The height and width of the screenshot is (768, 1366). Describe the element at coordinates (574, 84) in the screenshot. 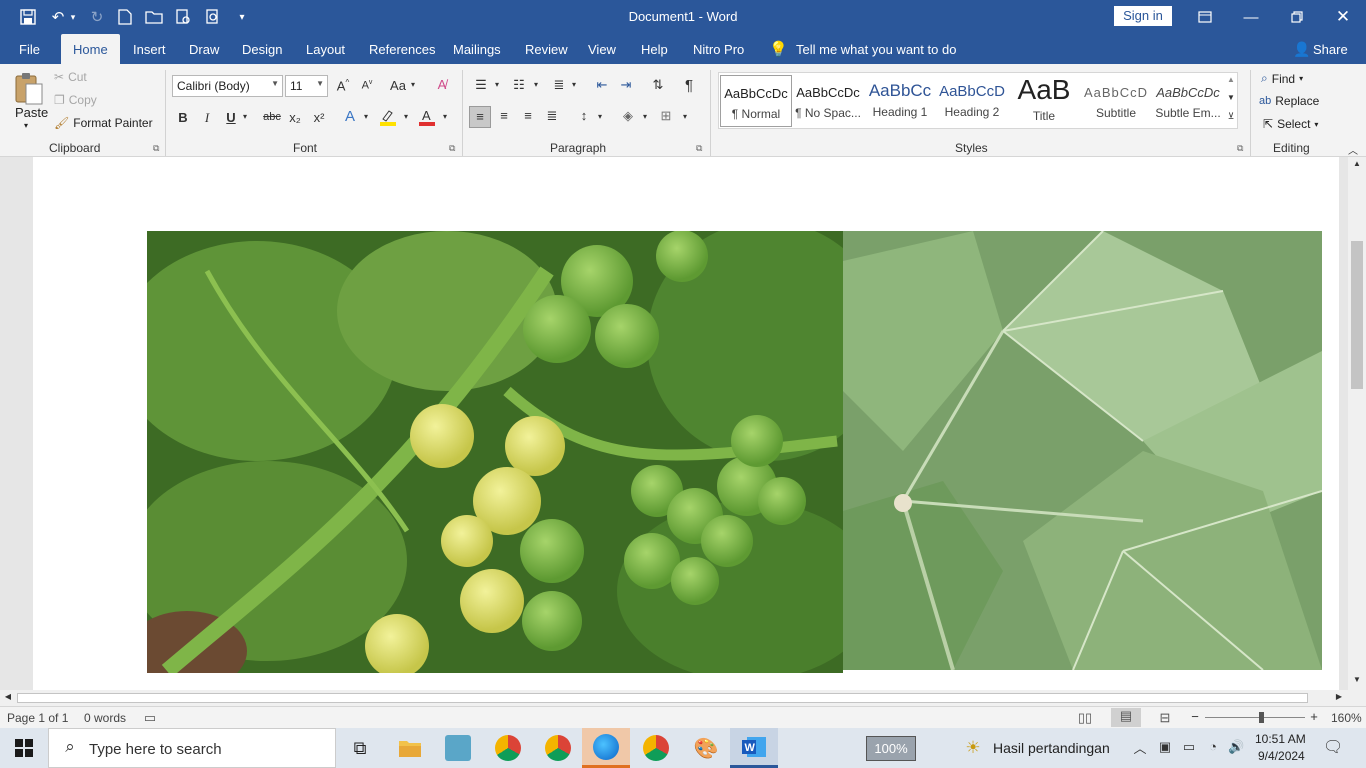

I see `multilevel-dropdown-icon: ▾` at that location.